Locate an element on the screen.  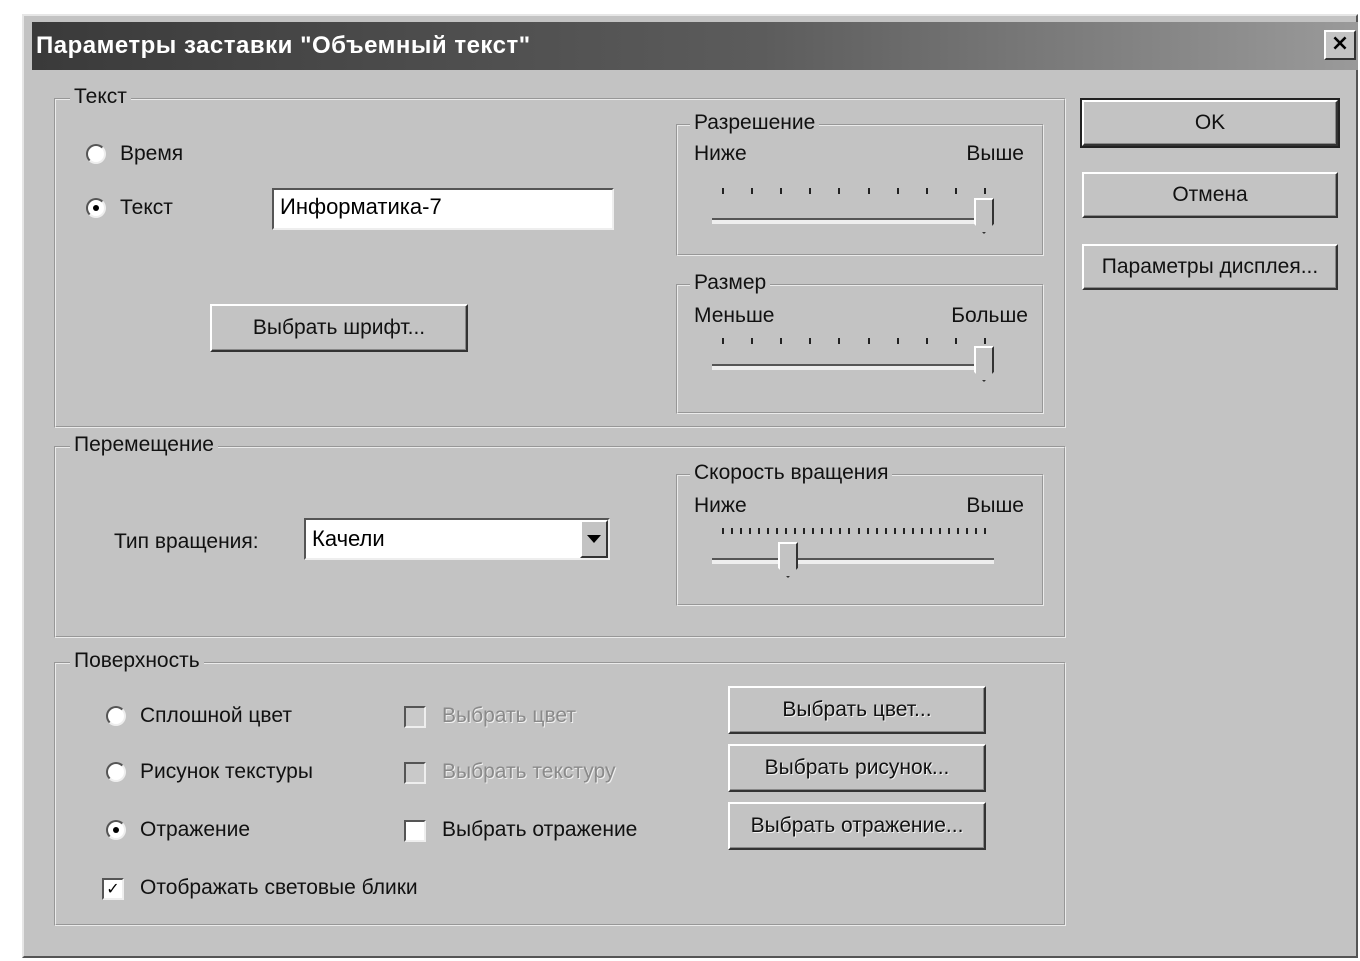
radio-text is located at coordinates (96, 208).